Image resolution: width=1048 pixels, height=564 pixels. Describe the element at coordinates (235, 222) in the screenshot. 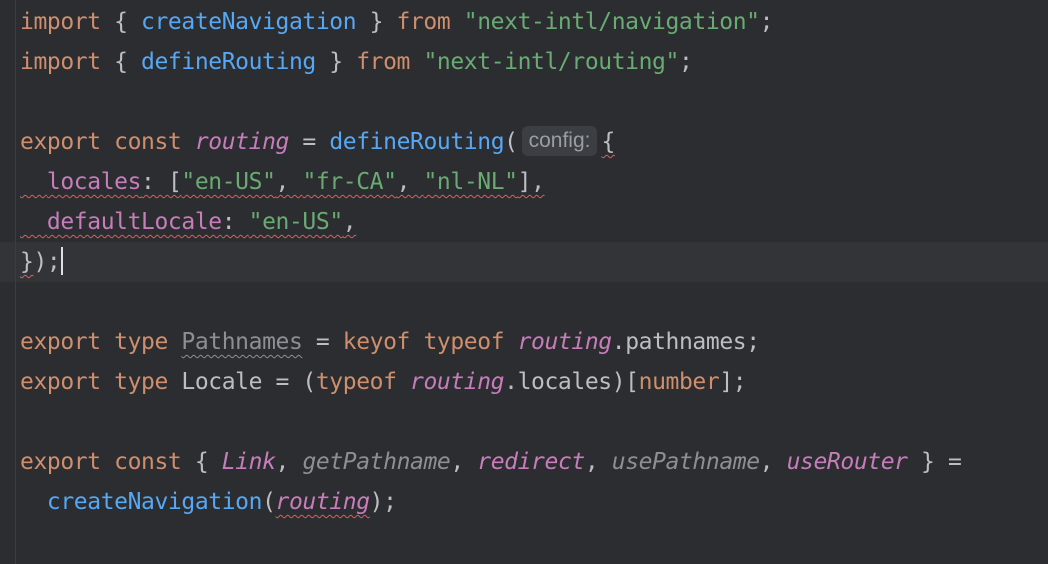

I see `code-token: :` at that location.